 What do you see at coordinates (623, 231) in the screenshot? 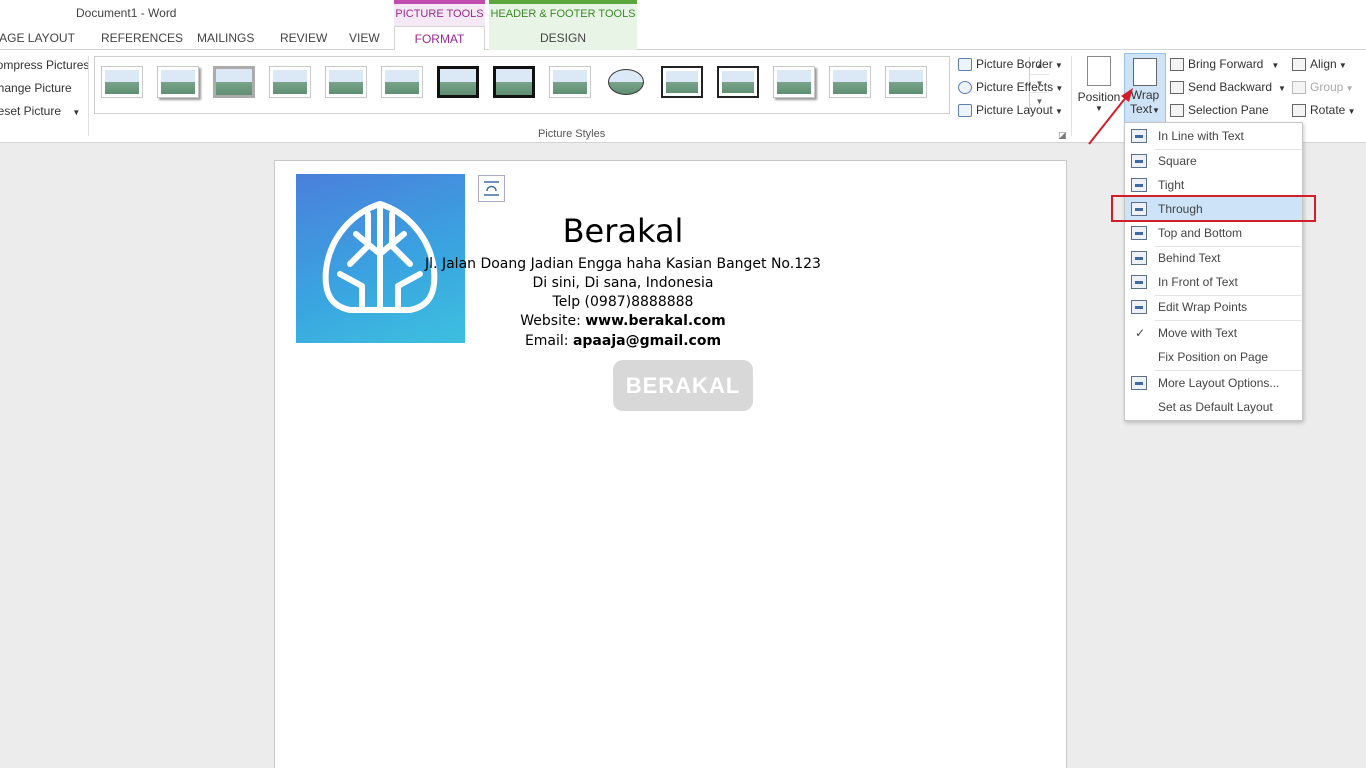
I see `document-heading: Berakal` at bounding box center [623, 231].